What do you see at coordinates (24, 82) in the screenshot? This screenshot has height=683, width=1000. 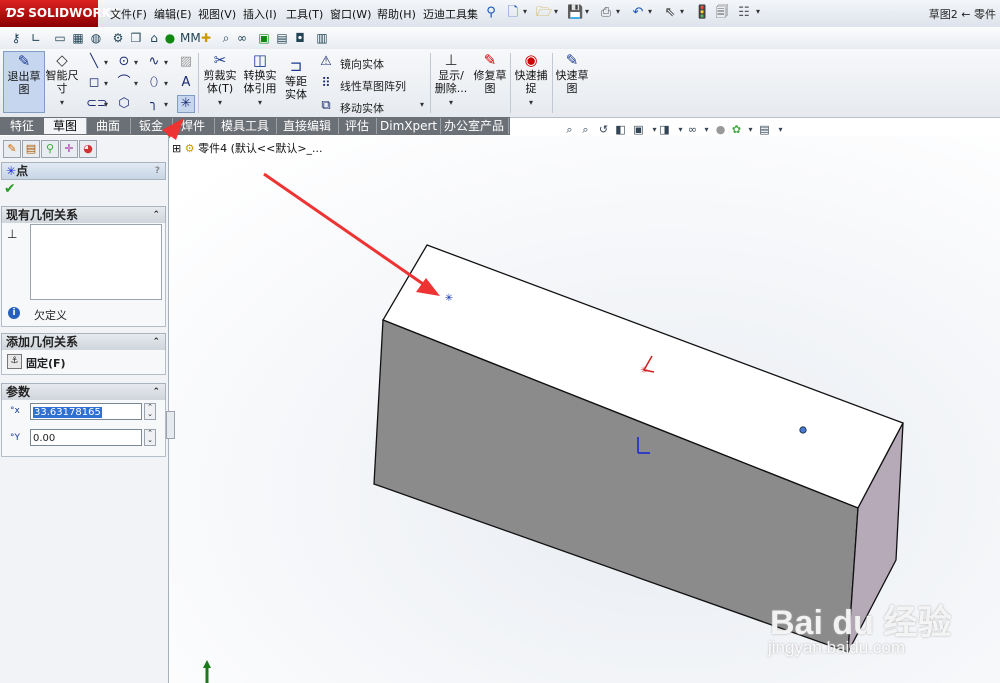 I see `exit-sketch-button: ✎ 退出草图` at bounding box center [24, 82].